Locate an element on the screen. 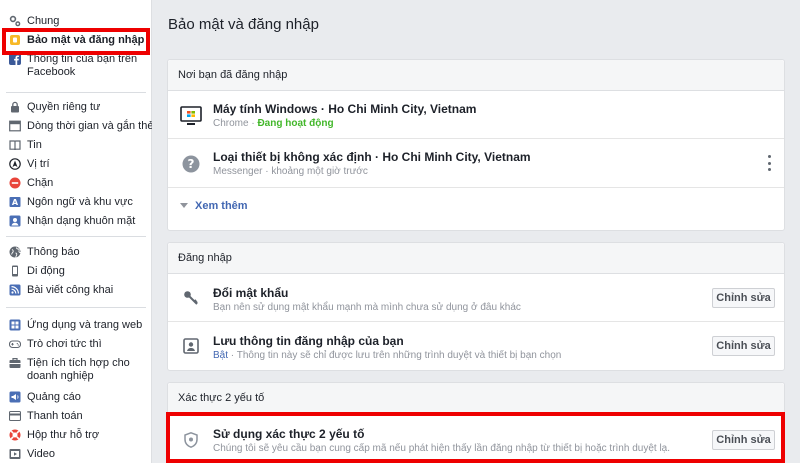 The image size is (800, 463). sidebar-item-label: Bài viết công khai is located at coordinates (70, 290).